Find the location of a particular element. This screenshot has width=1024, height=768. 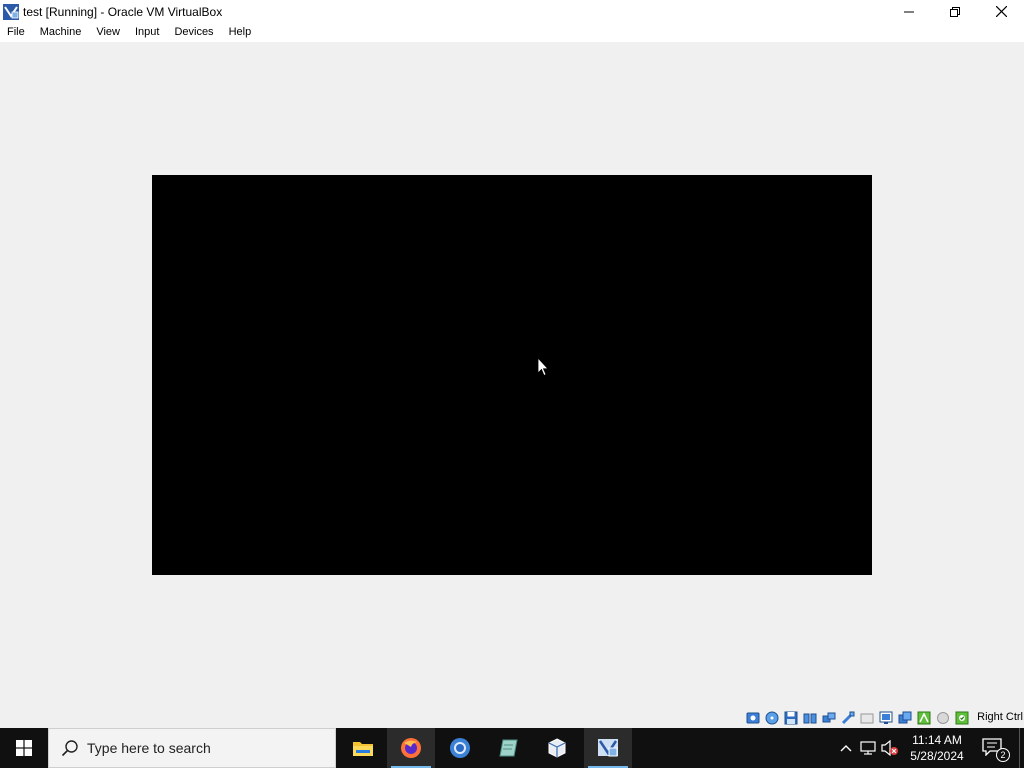

network-status-icon is located at coordinates (868, 748).